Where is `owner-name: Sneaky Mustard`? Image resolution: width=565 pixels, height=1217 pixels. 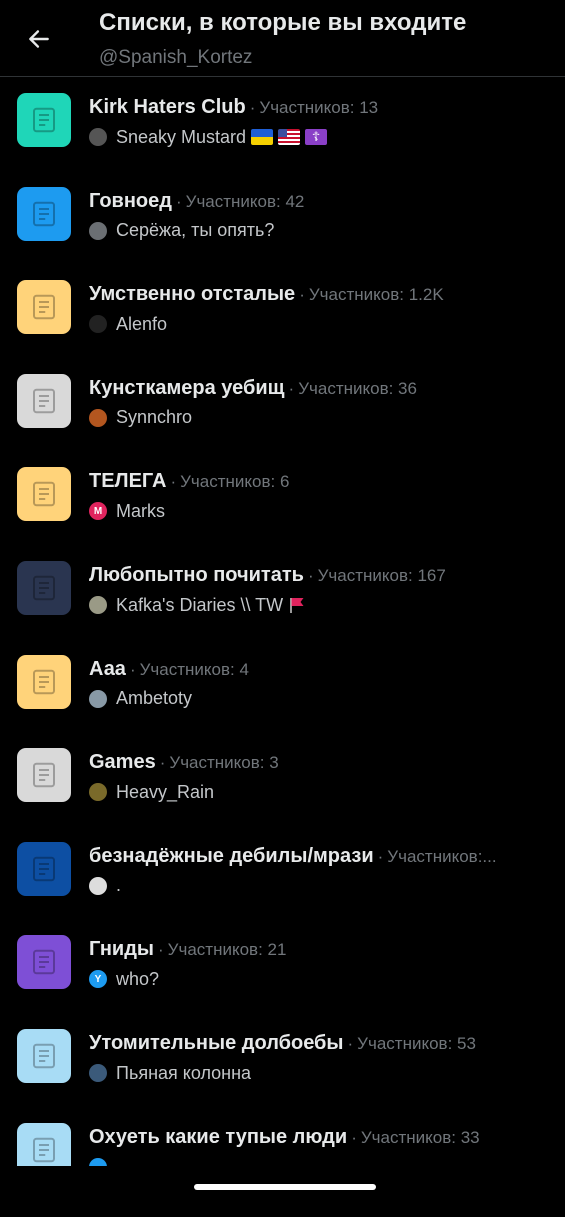
owner-name: Sneaky Mustard is located at coordinates (181, 136).